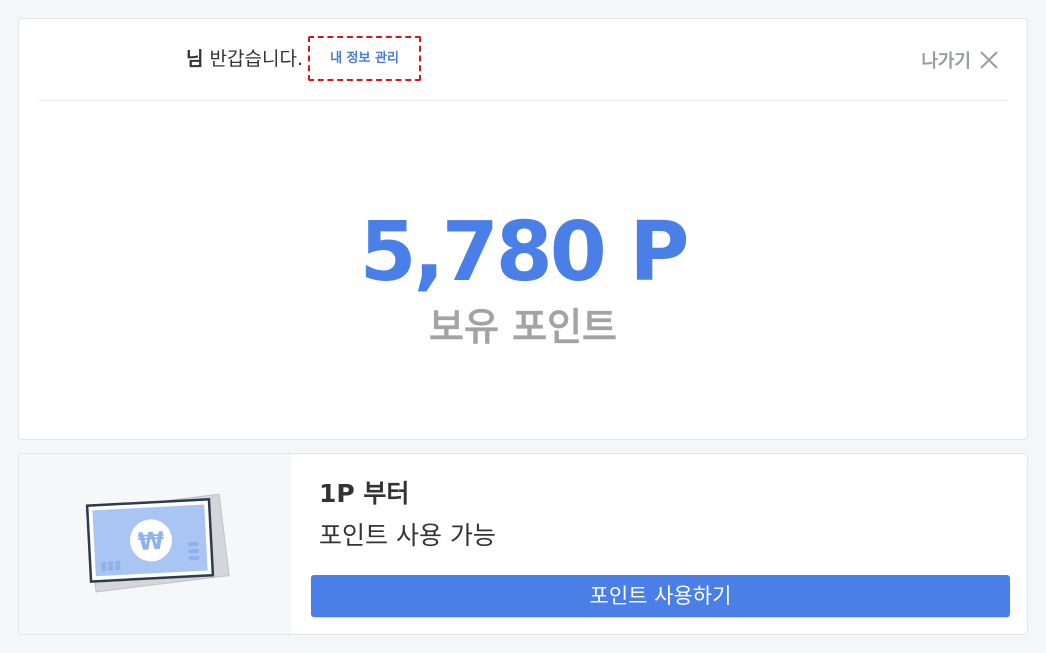 The height and width of the screenshot is (653, 1046). Describe the element at coordinates (151, 541) in the screenshot. I see `currency-symbol: ₩` at that location.